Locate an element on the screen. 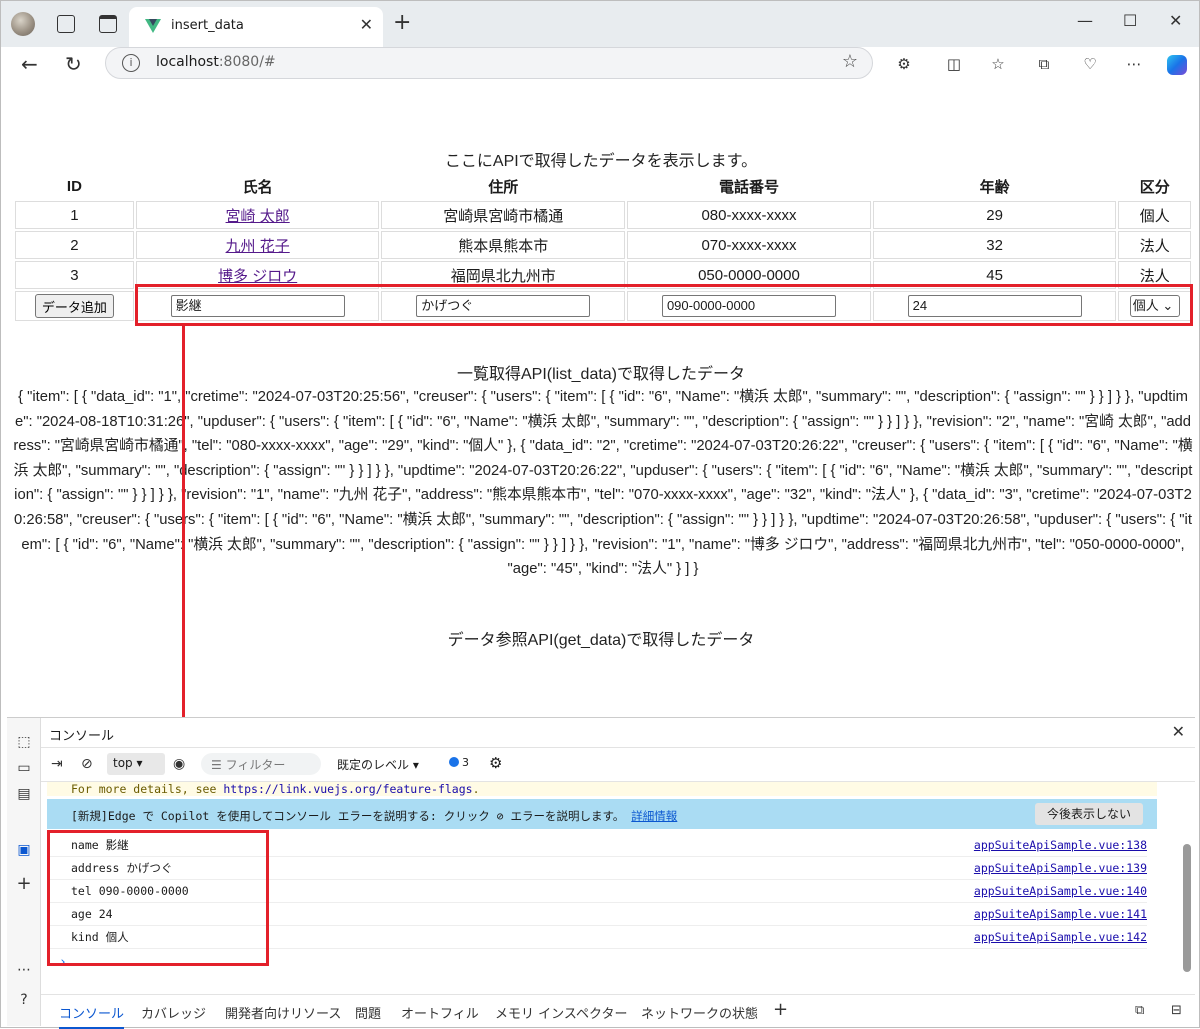  tab-strip: insert_data ✕ + — ☐ ✕ is located at coordinates (600, 24).